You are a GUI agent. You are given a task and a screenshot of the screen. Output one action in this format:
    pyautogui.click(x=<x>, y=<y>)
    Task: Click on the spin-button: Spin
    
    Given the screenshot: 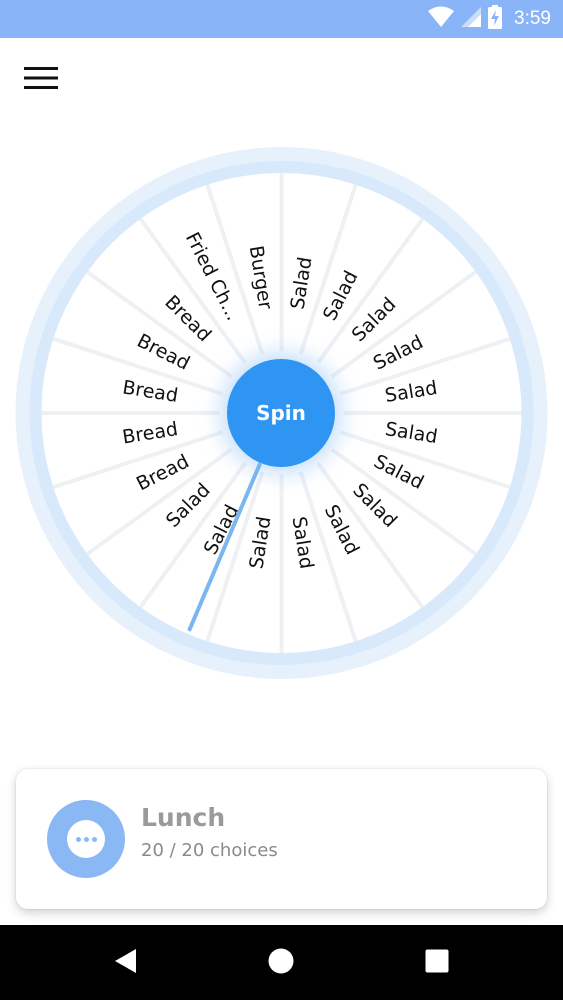 What is the action you would take?
    pyautogui.click(x=281, y=413)
    